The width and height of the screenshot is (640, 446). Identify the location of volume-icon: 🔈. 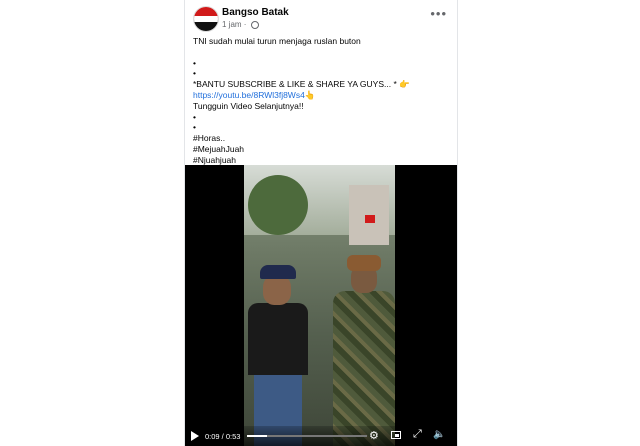
(439, 434).